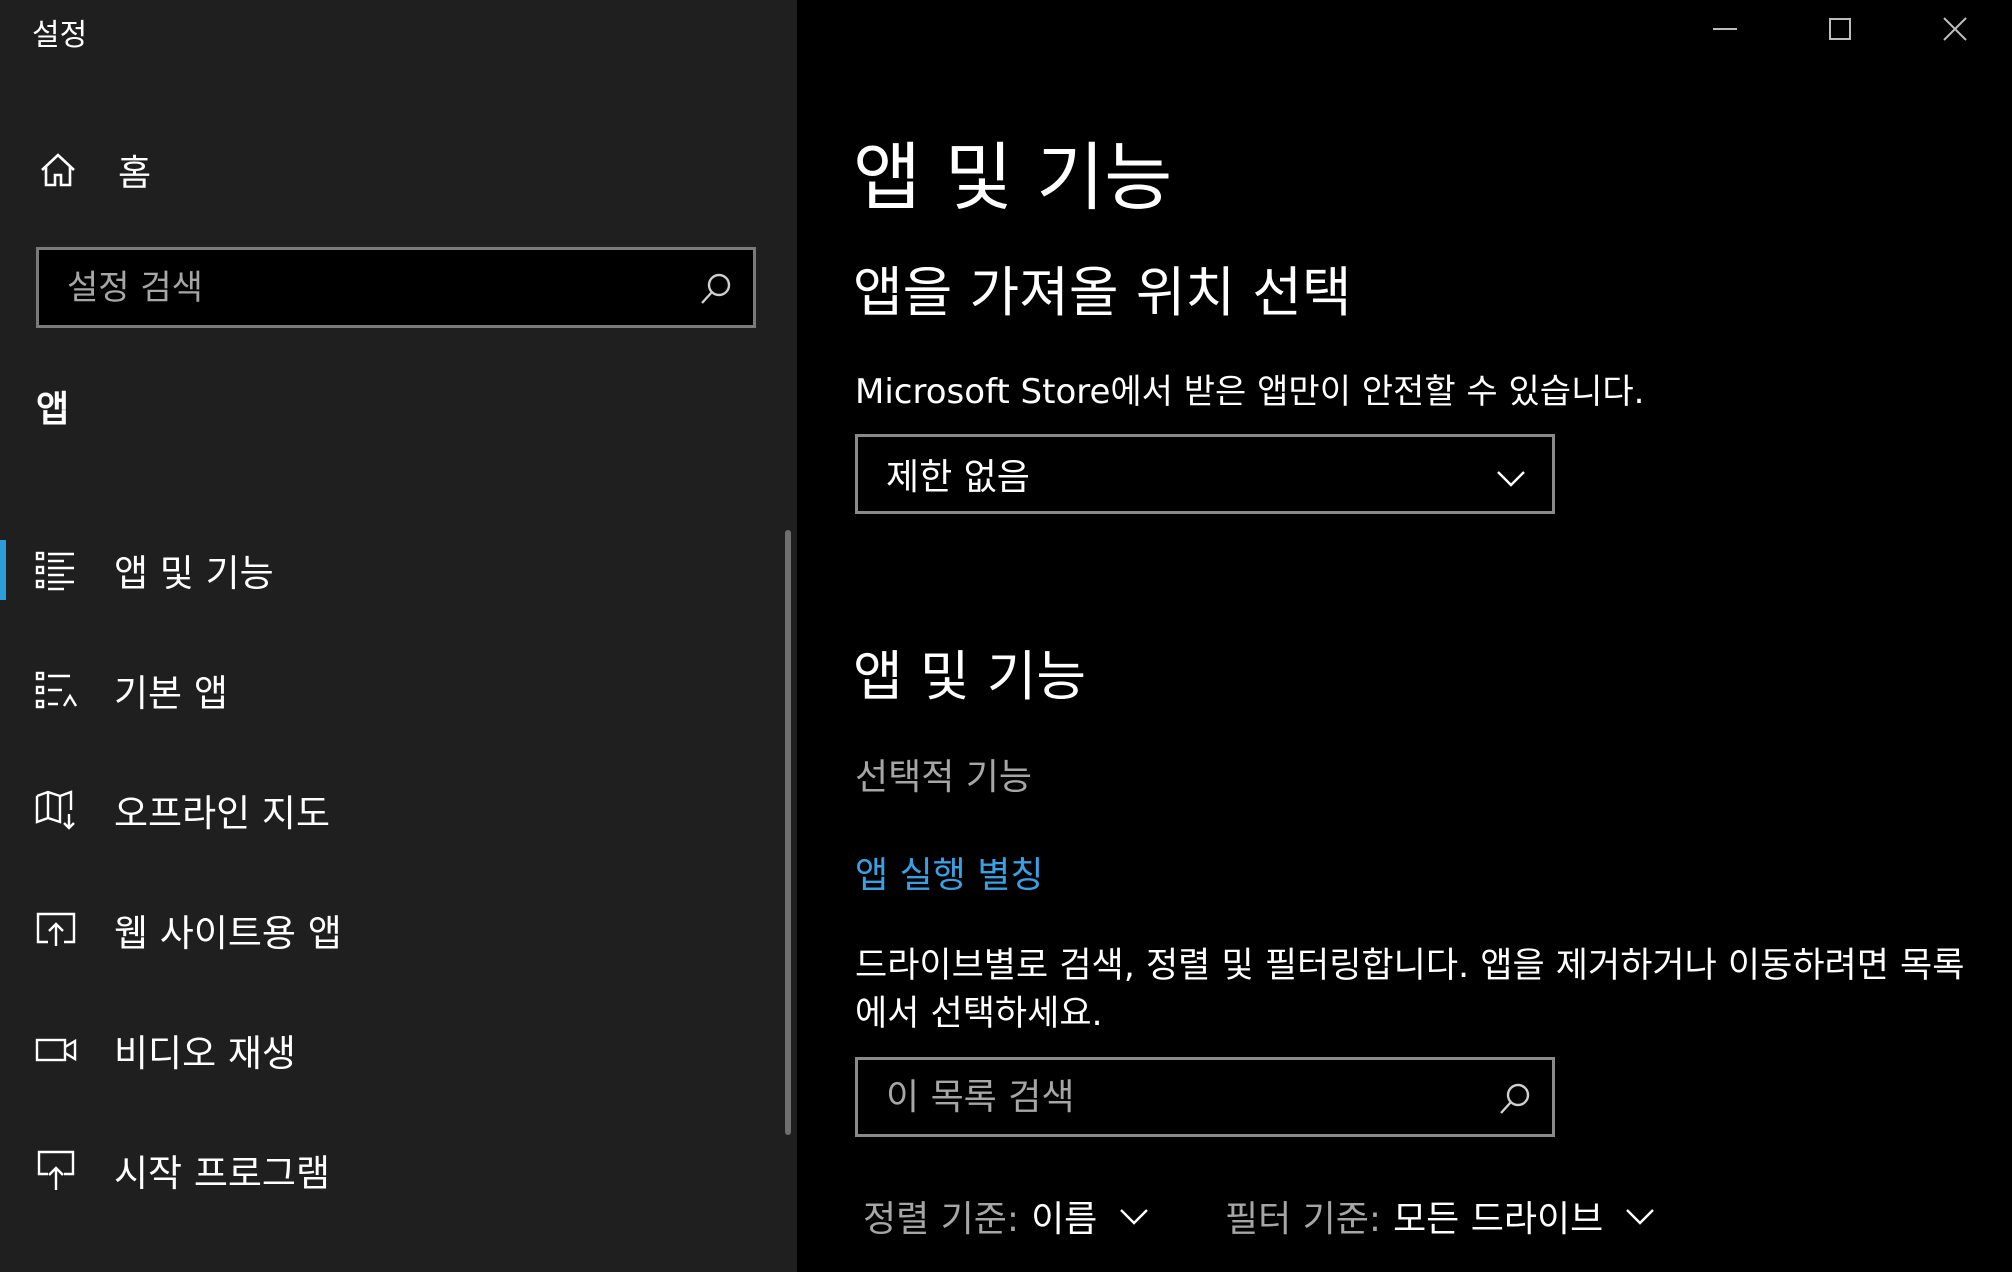 The width and height of the screenshot is (2012, 1272). What do you see at coordinates (60, 35) in the screenshot?
I see `window-title: 설정` at bounding box center [60, 35].